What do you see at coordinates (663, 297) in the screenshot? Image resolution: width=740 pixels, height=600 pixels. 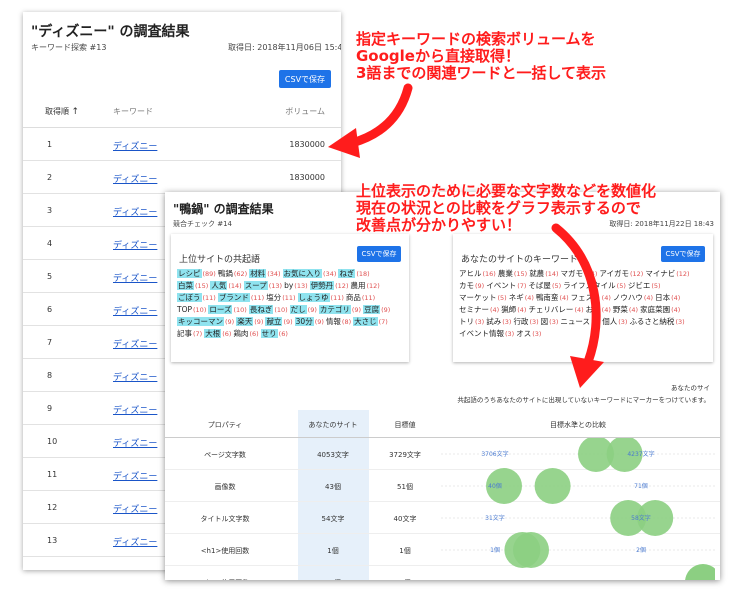 I see `keyword-text: 日本` at bounding box center [663, 297].